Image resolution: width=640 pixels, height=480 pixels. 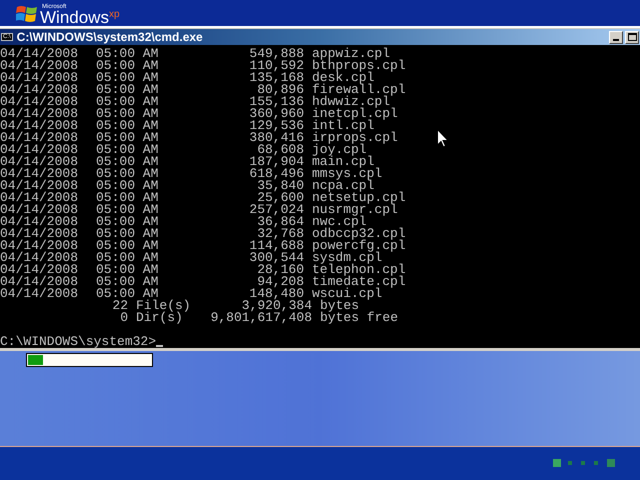 What do you see at coordinates (343, 186) in the screenshot?
I see `file-name: ncpa.cpl` at bounding box center [343, 186].